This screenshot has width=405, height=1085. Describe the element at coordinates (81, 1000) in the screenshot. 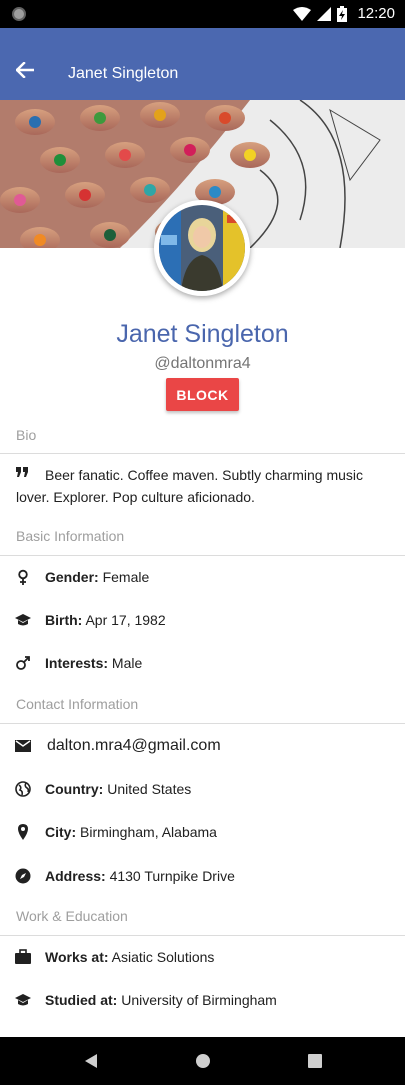

I see `studied-at-label: Studied at:` at that location.